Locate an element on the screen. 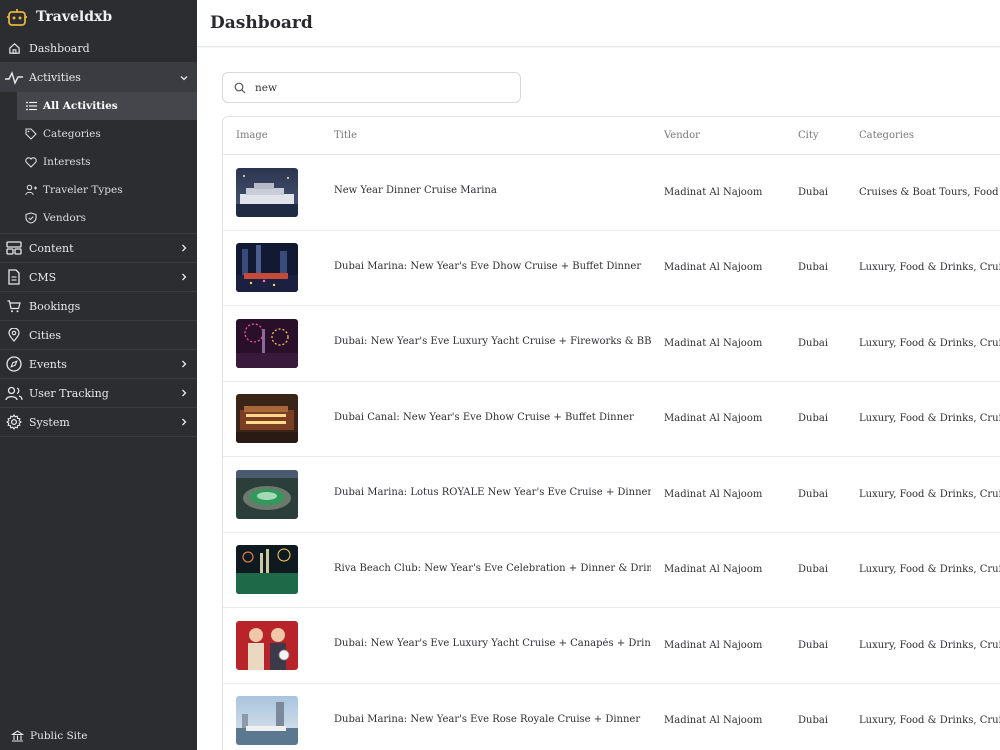  sidebar-item-label: Activities is located at coordinates (55, 77).